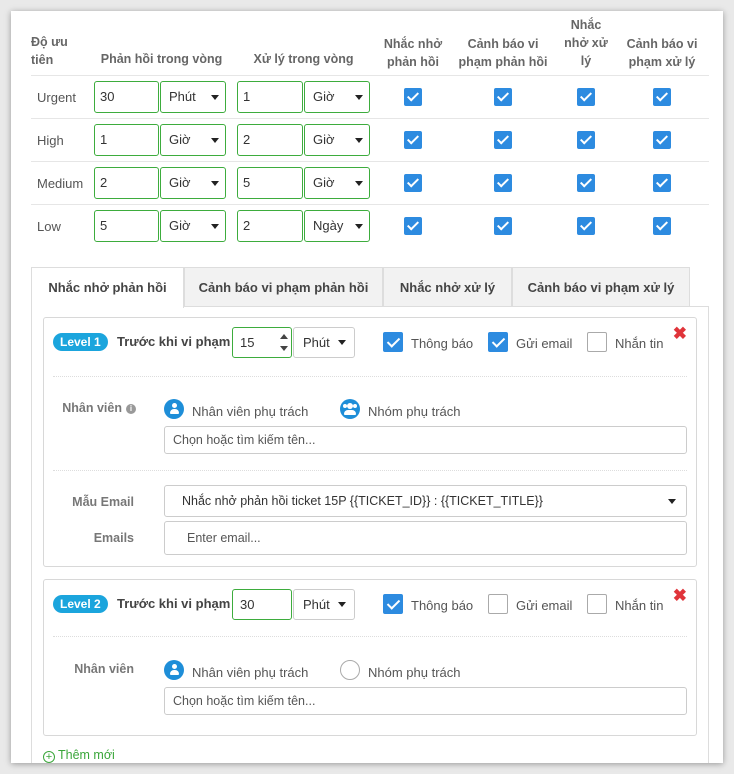 The width and height of the screenshot is (734, 774). What do you see at coordinates (49, 757) in the screenshot?
I see `plus-circle-icon: +` at bounding box center [49, 757].